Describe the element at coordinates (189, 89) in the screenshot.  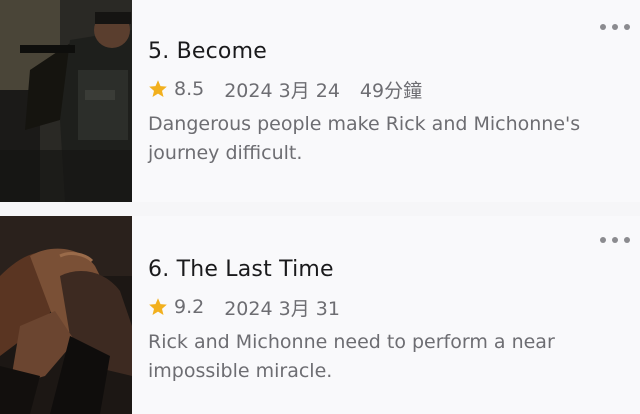
I see `rating-value: 8.5` at that location.